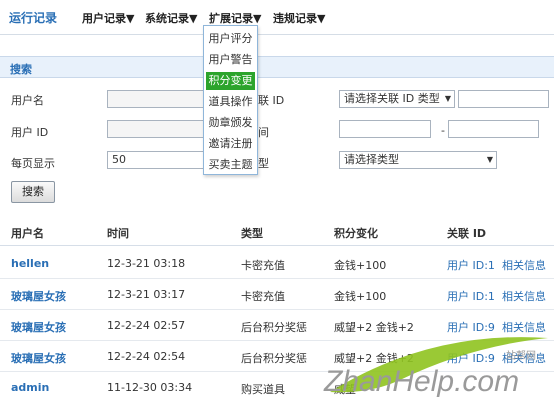 The height and width of the screenshot is (400, 554). Describe the element at coordinates (263, 389) in the screenshot. I see `row-type: 购买道具` at that location.